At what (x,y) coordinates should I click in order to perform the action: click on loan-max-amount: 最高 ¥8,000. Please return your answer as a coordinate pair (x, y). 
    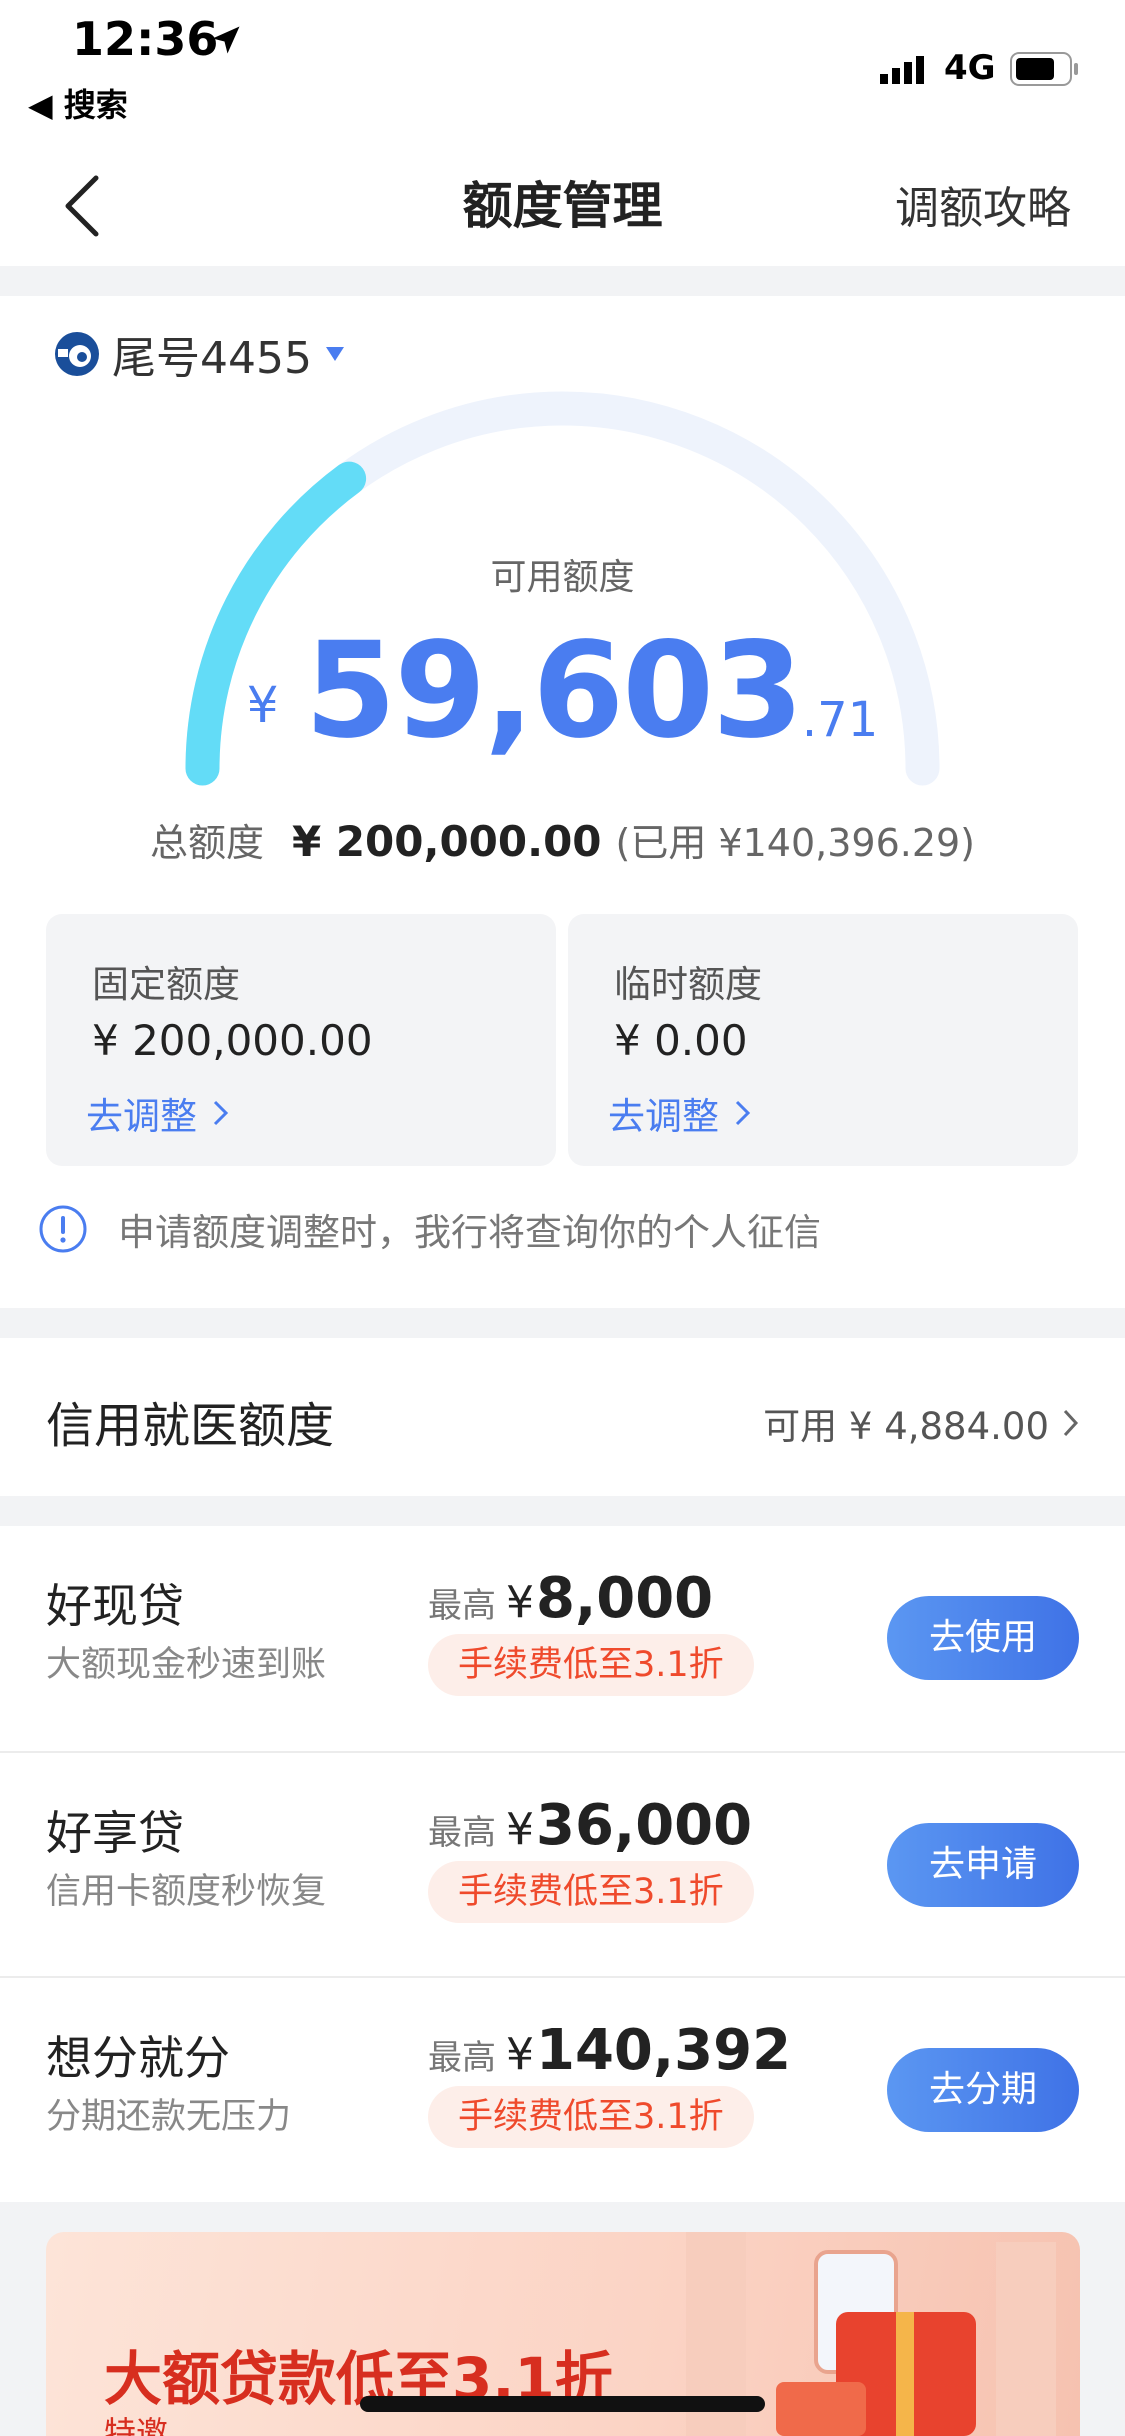
    Looking at the image, I should click on (570, 1598).